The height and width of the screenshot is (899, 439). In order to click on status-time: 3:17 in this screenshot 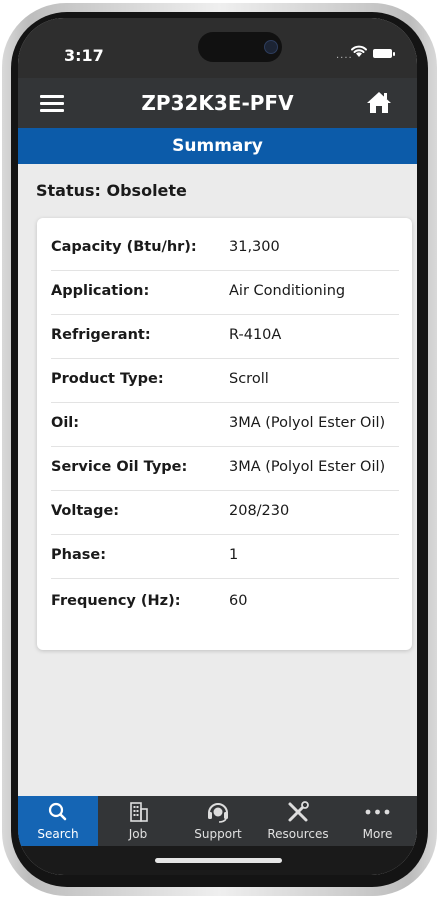, I will do `click(84, 55)`.